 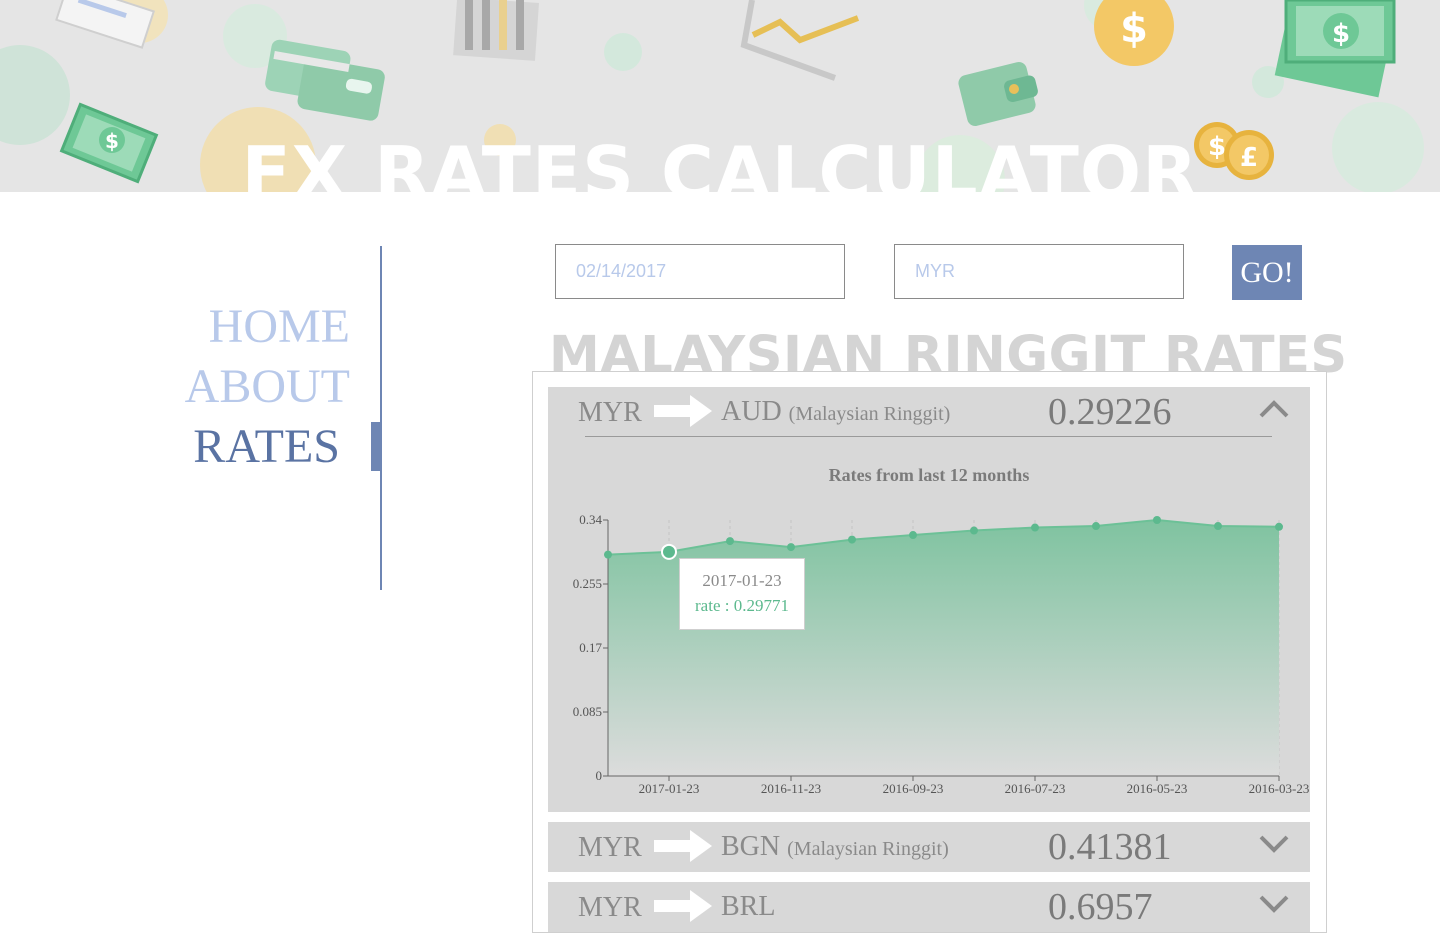 What do you see at coordinates (700, 271) in the screenshot?
I see `date-input: 02/14/2017` at bounding box center [700, 271].